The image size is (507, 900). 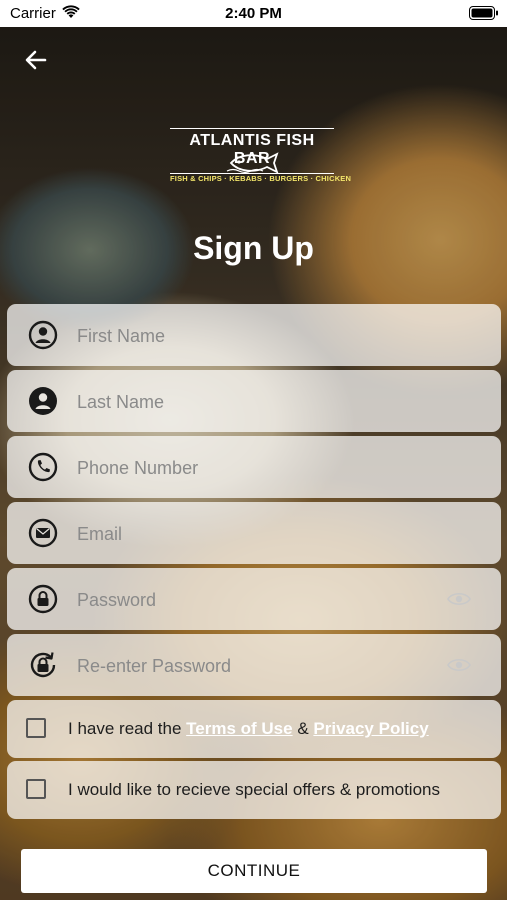 What do you see at coordinates (257, 666) in the screenshot?
I see `confirm-password-input` at bounding box center [257, 666].